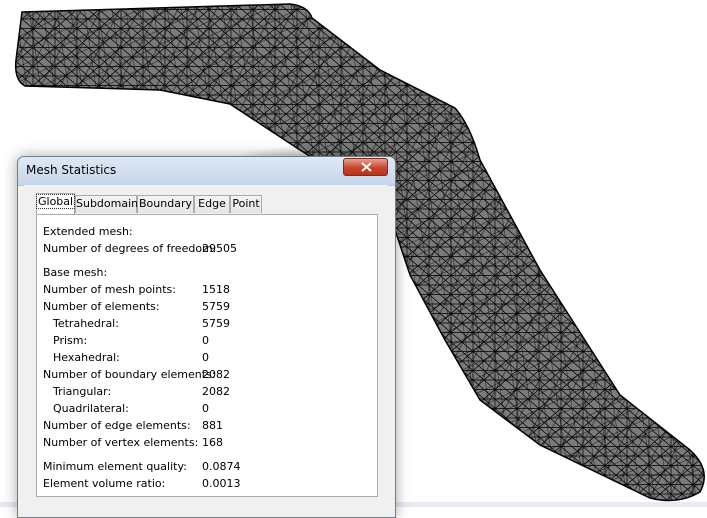 This screenshot has height=518, width=707. What do you see at coordinates (219, 248) in the screenshot?
I see `dof-value: 29505` at bounding box center [219, 248].